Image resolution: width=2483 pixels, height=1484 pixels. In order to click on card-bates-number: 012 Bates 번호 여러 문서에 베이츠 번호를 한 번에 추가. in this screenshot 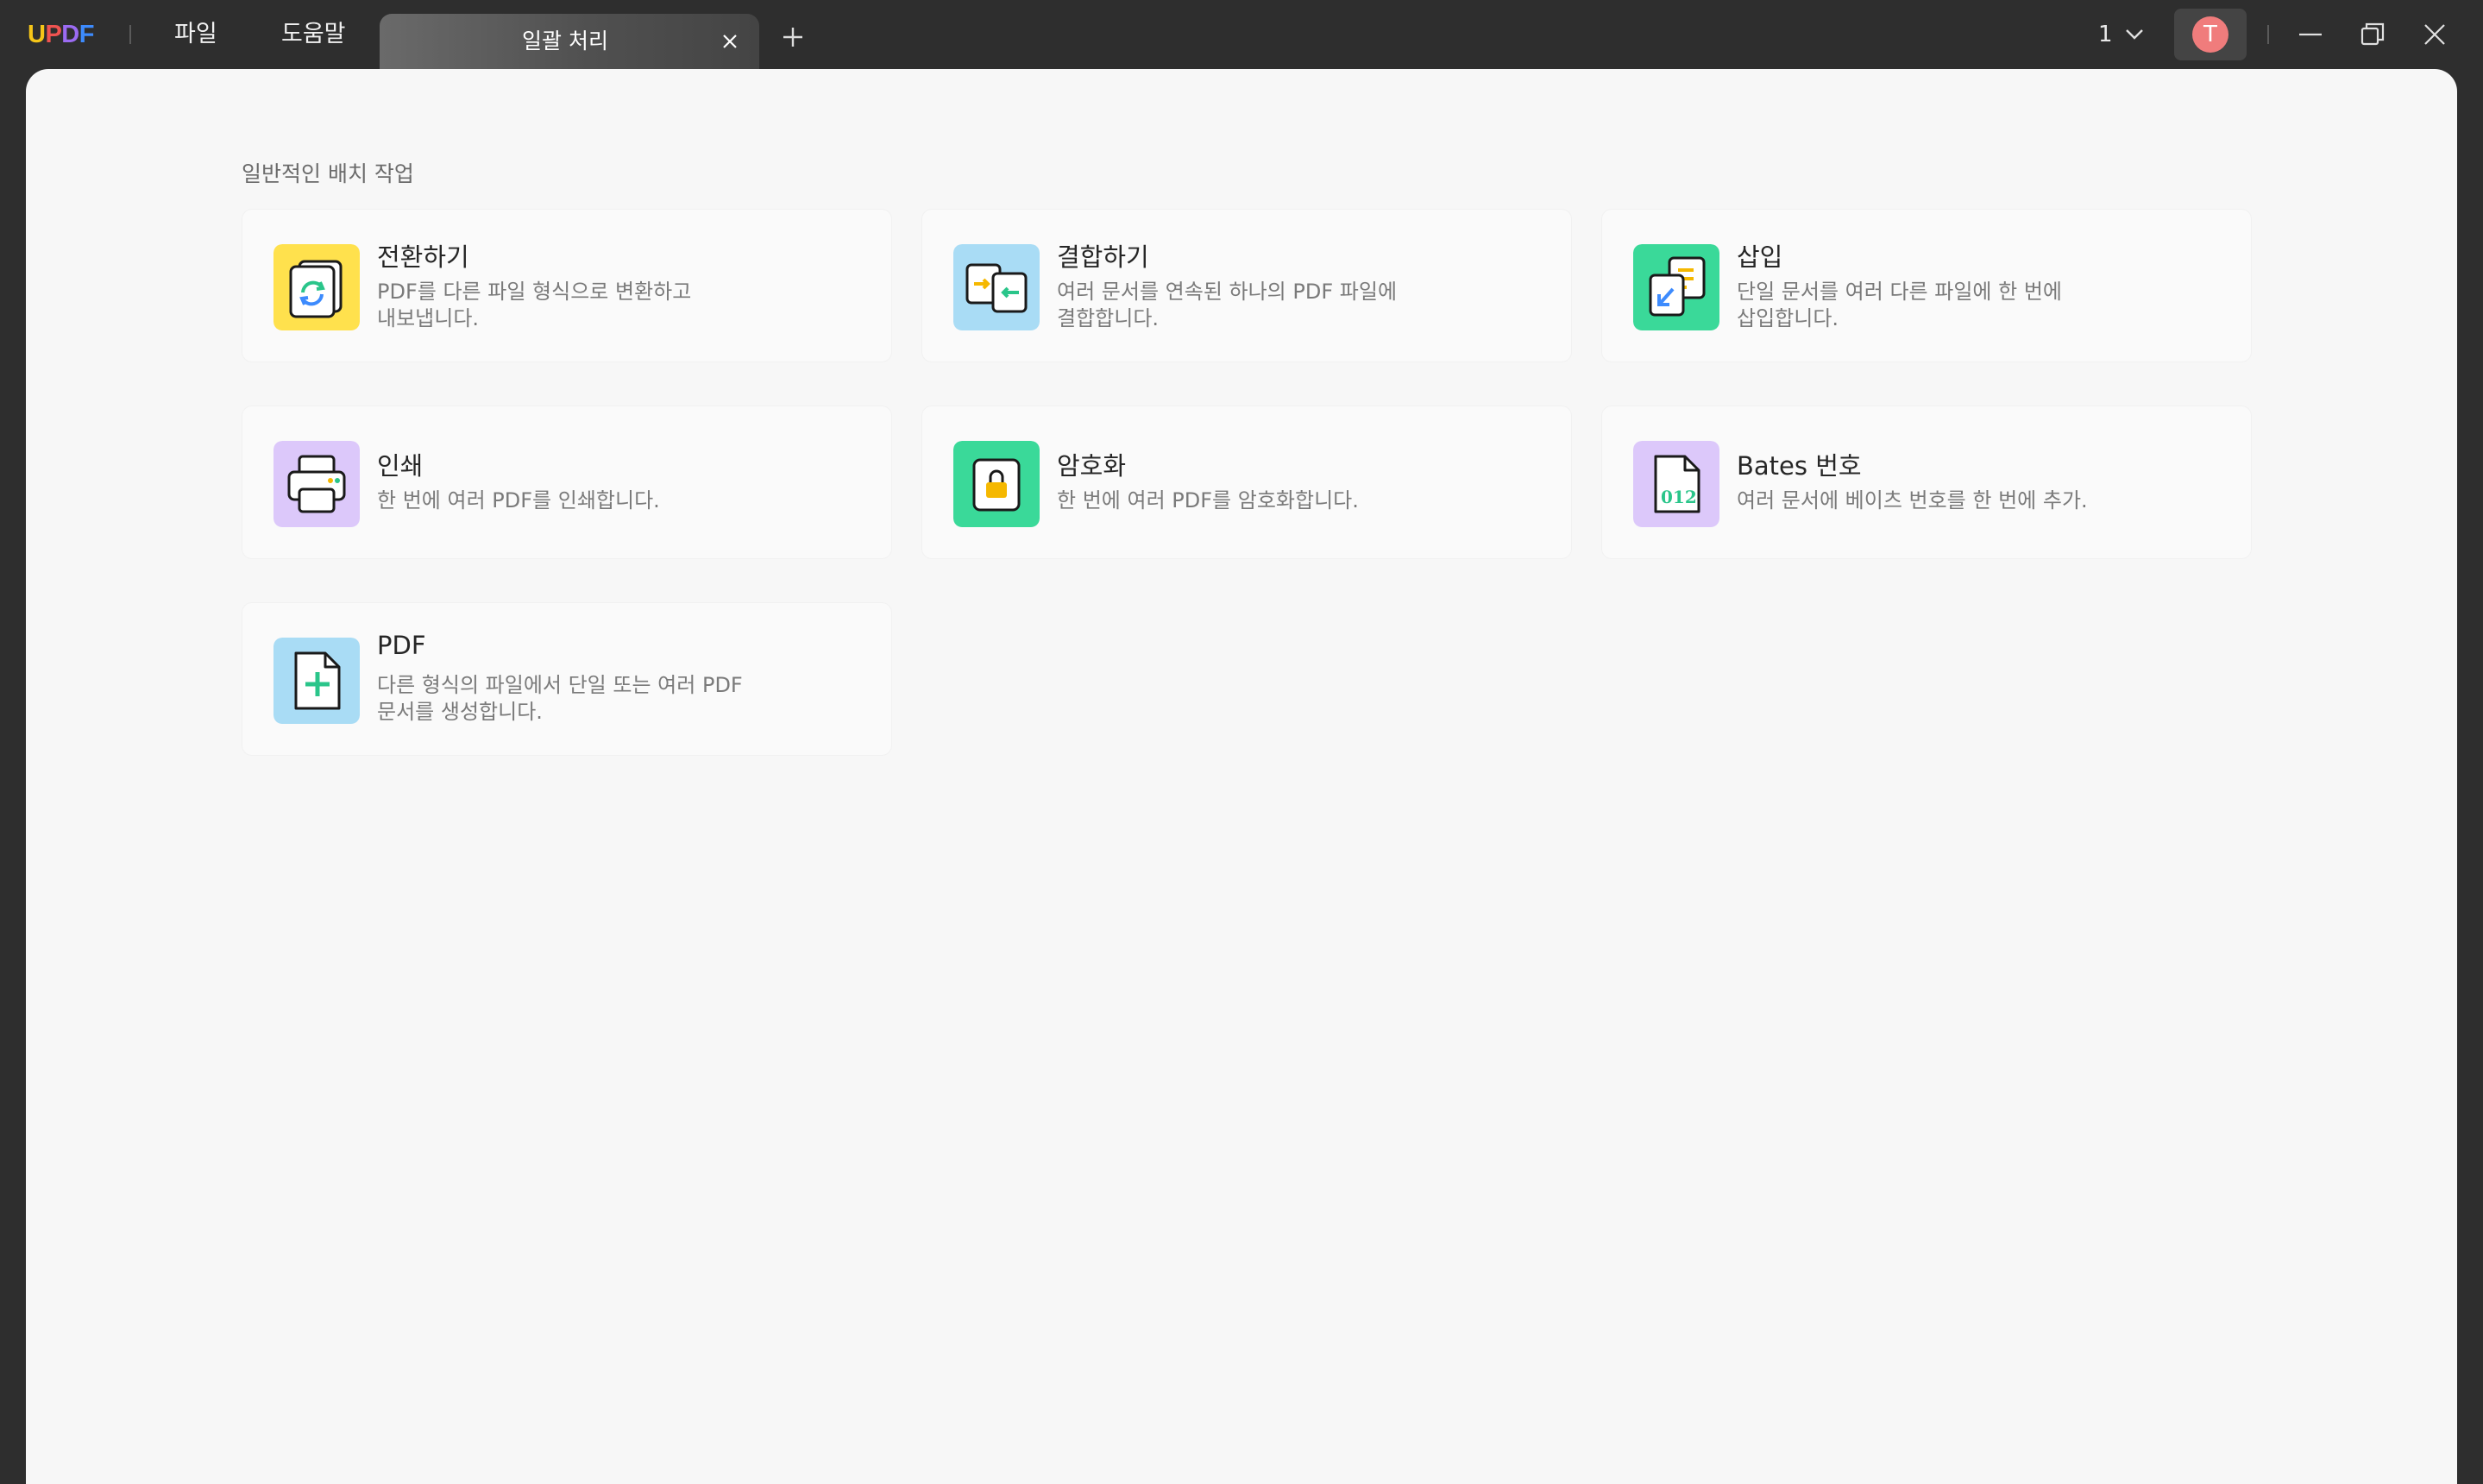, I will do `click(1926, 482)`.